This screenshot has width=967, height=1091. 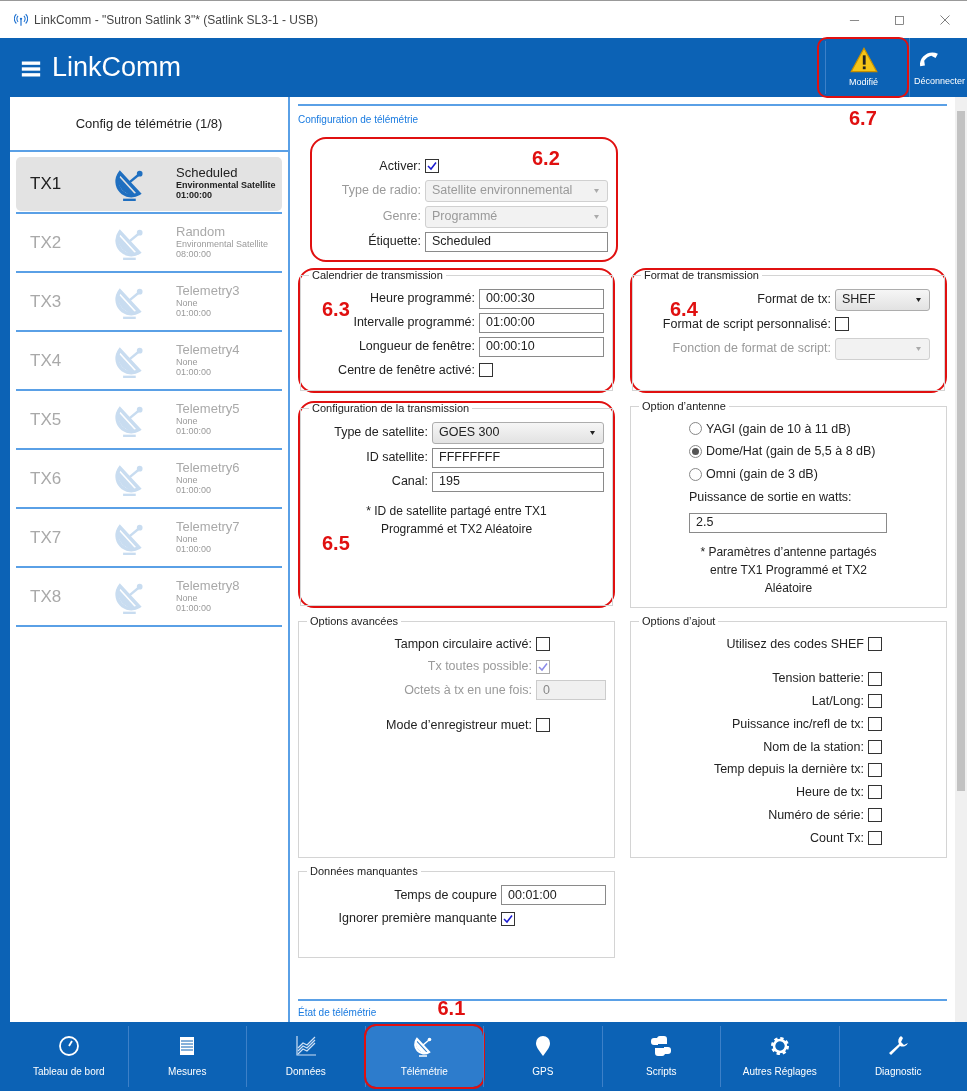 What do you see at coordinates (788, 570) in the screenshot?
I see `note-text: * Paramètres d’antenne partagés entre TX1 Programmé et TX2 Aléatoire` at bounding box center [788, 570].